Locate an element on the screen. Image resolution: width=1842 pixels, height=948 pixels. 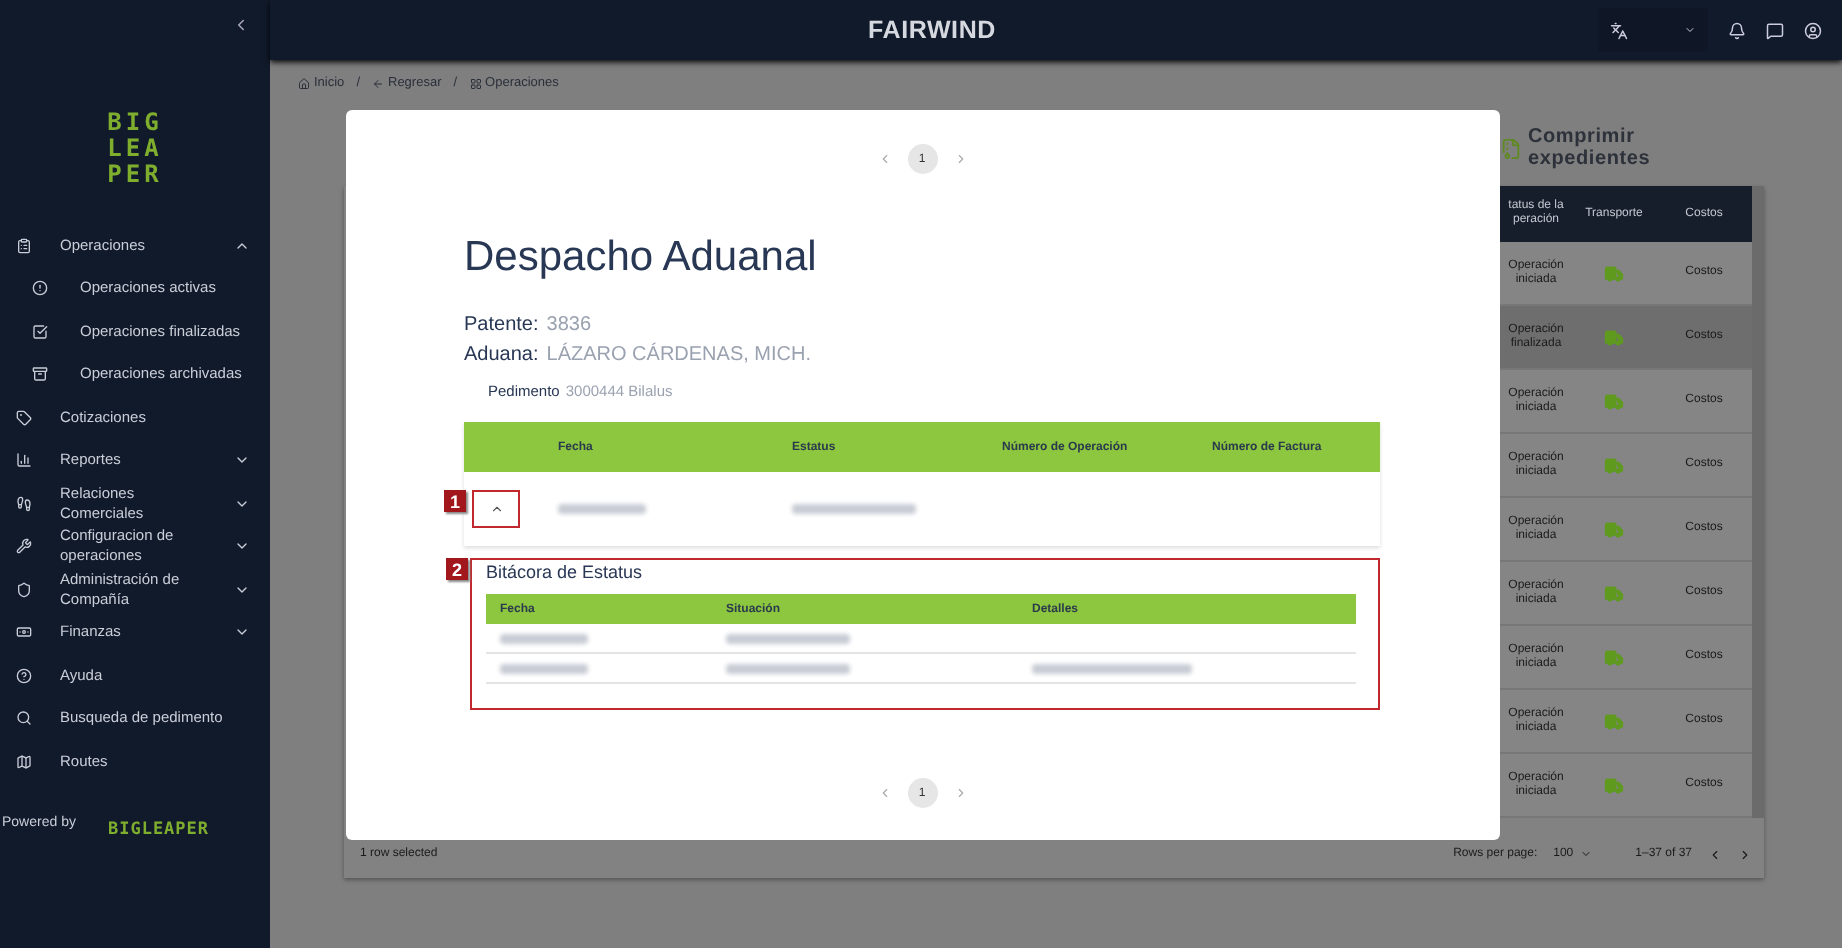
back-arrow-icon is located at coordinates (378, 83).